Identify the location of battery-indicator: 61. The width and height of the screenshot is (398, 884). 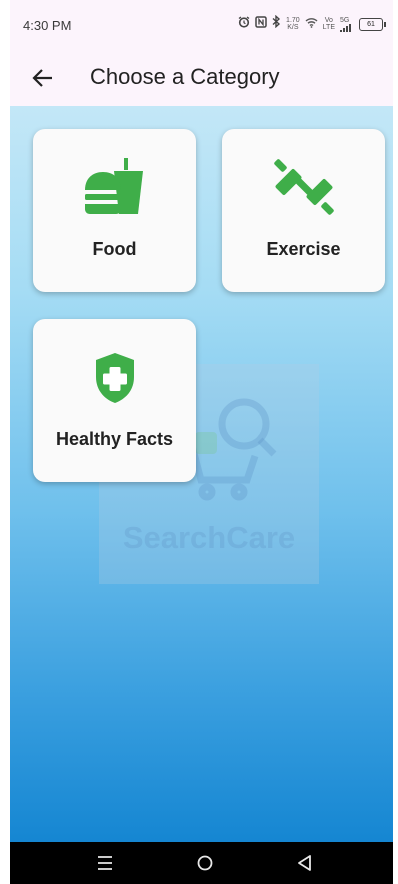
(372, 24).